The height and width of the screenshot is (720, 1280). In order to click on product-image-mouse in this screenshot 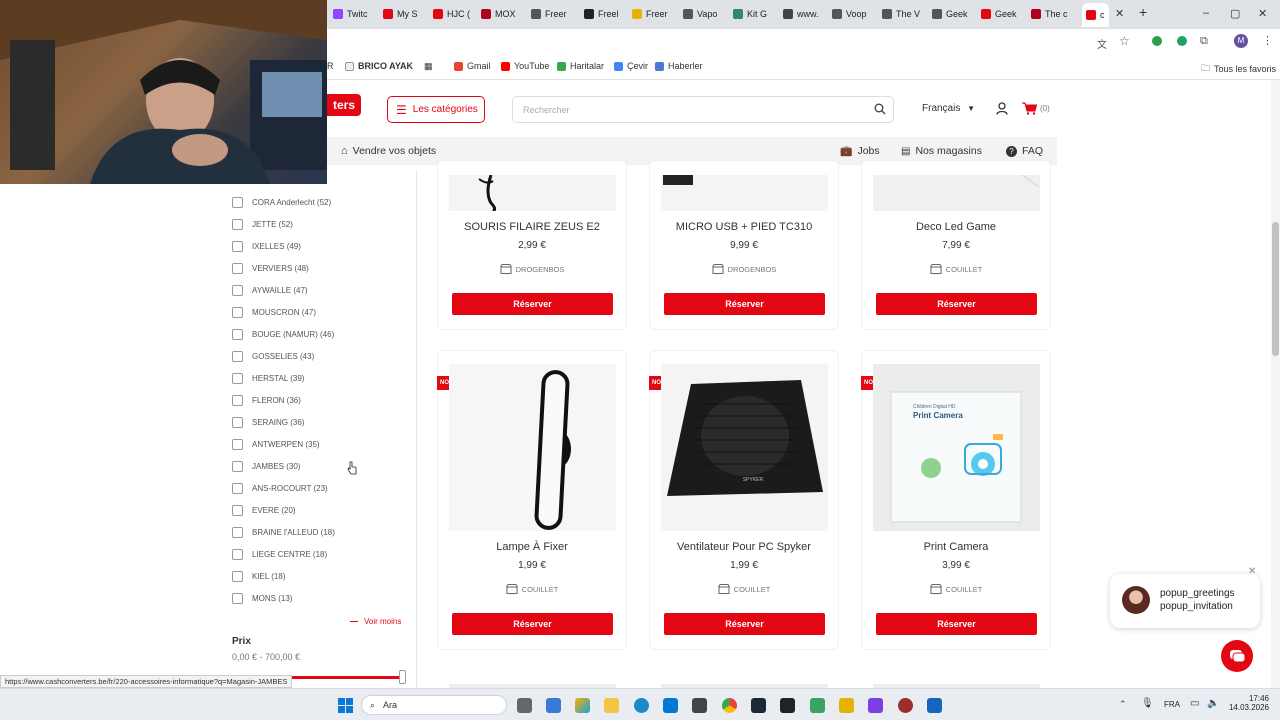, I will do `click(532, 193)`.